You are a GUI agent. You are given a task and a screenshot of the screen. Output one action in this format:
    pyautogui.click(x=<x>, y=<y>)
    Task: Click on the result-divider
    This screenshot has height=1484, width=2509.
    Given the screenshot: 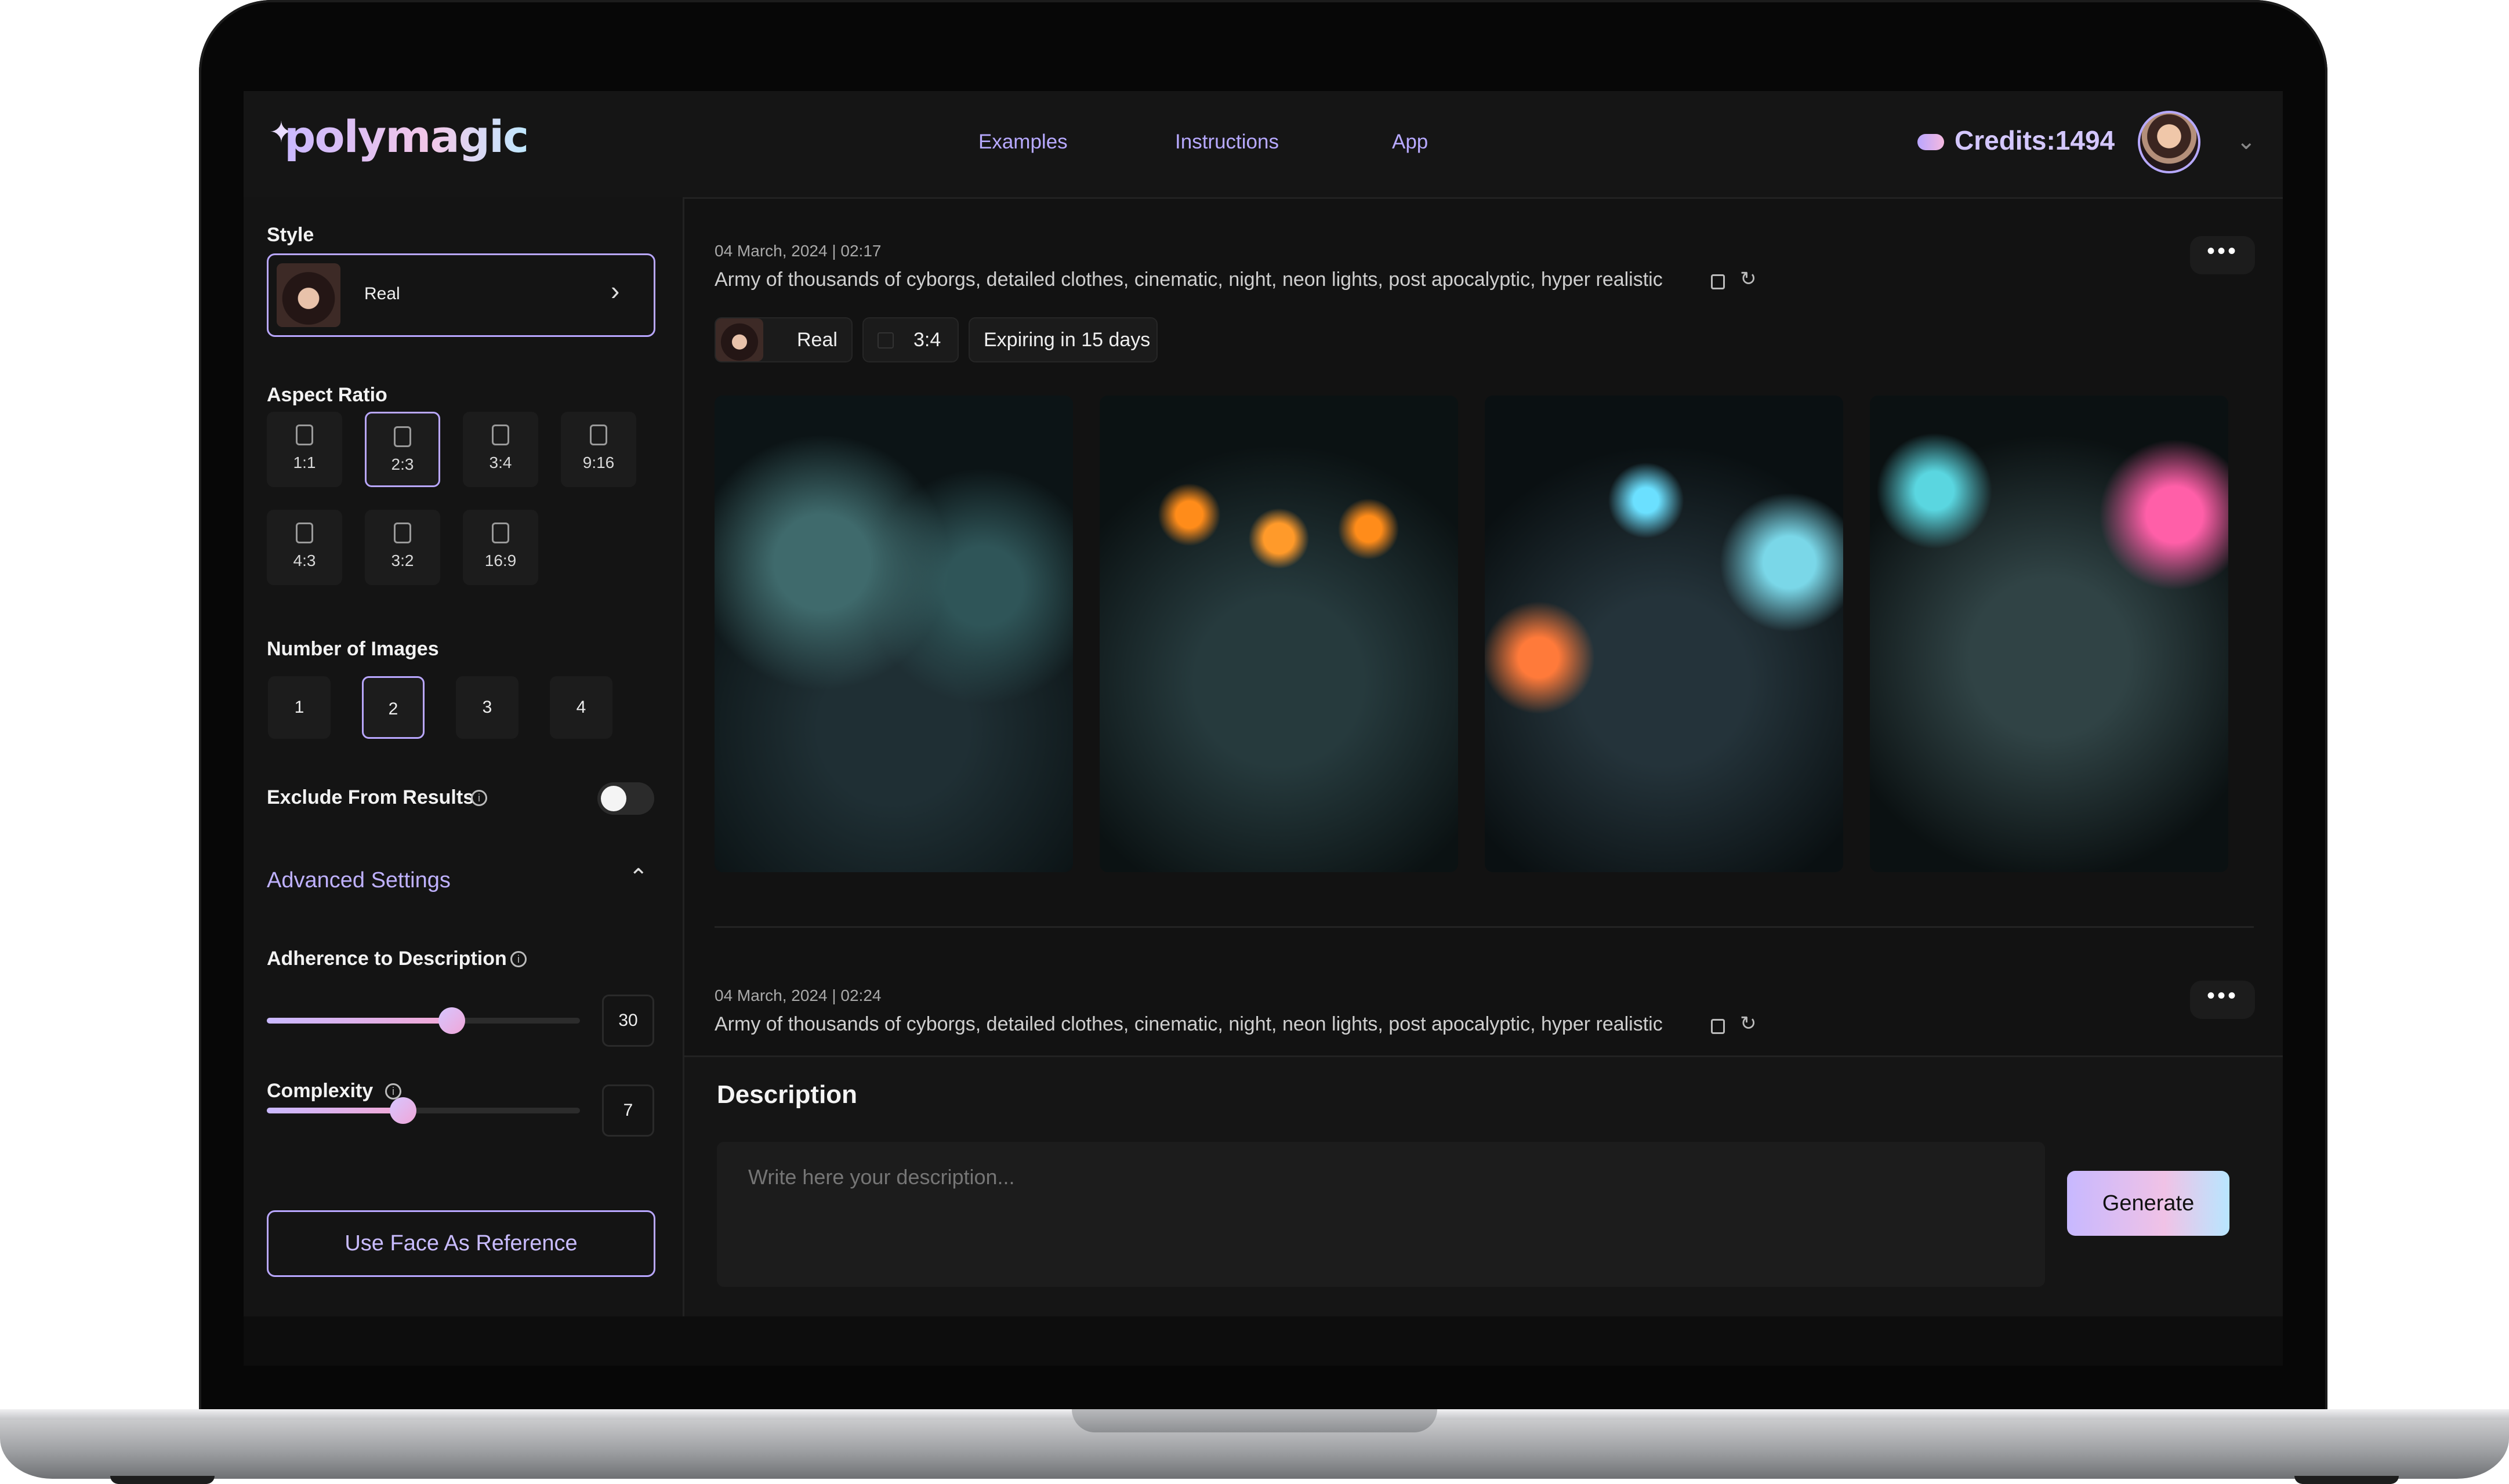 What is the action you would take?
    pyautogui.click(x=1484, y=927)
    